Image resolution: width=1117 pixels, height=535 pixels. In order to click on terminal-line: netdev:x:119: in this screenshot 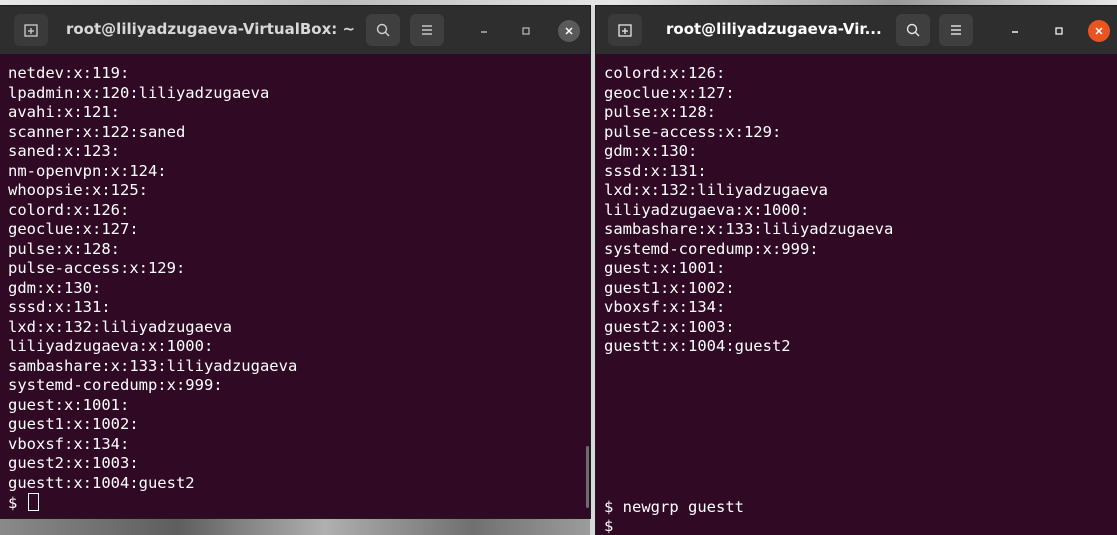, I will do `click(69, 73)`.